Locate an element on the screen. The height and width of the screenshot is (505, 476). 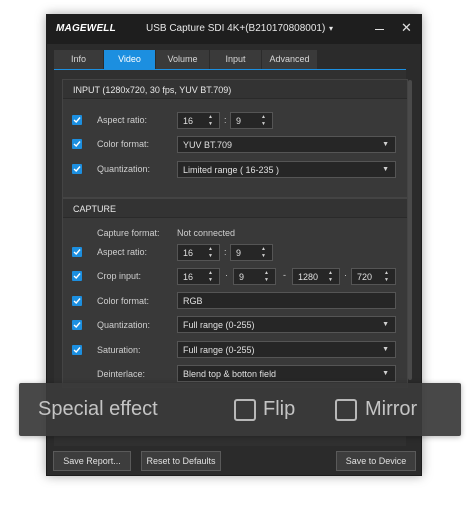
capture-format-value: Not connected is located at coordinates (206, 233).